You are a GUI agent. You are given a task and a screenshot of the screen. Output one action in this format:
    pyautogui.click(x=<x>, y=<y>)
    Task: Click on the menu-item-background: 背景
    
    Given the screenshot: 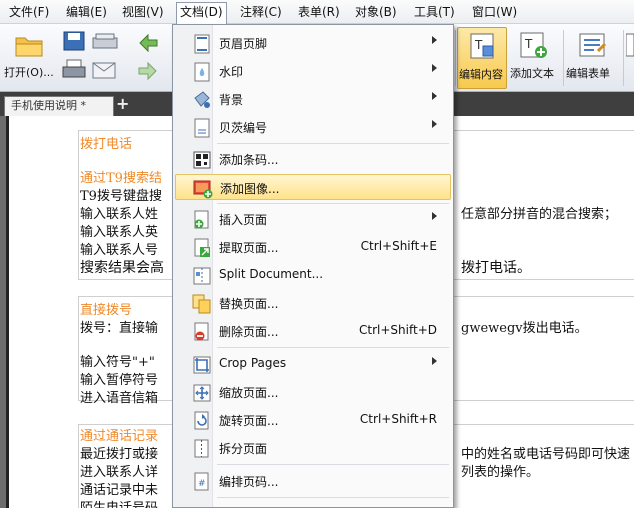 What is the action you would take?
    pyautogui.click(x=313, y=99)
    